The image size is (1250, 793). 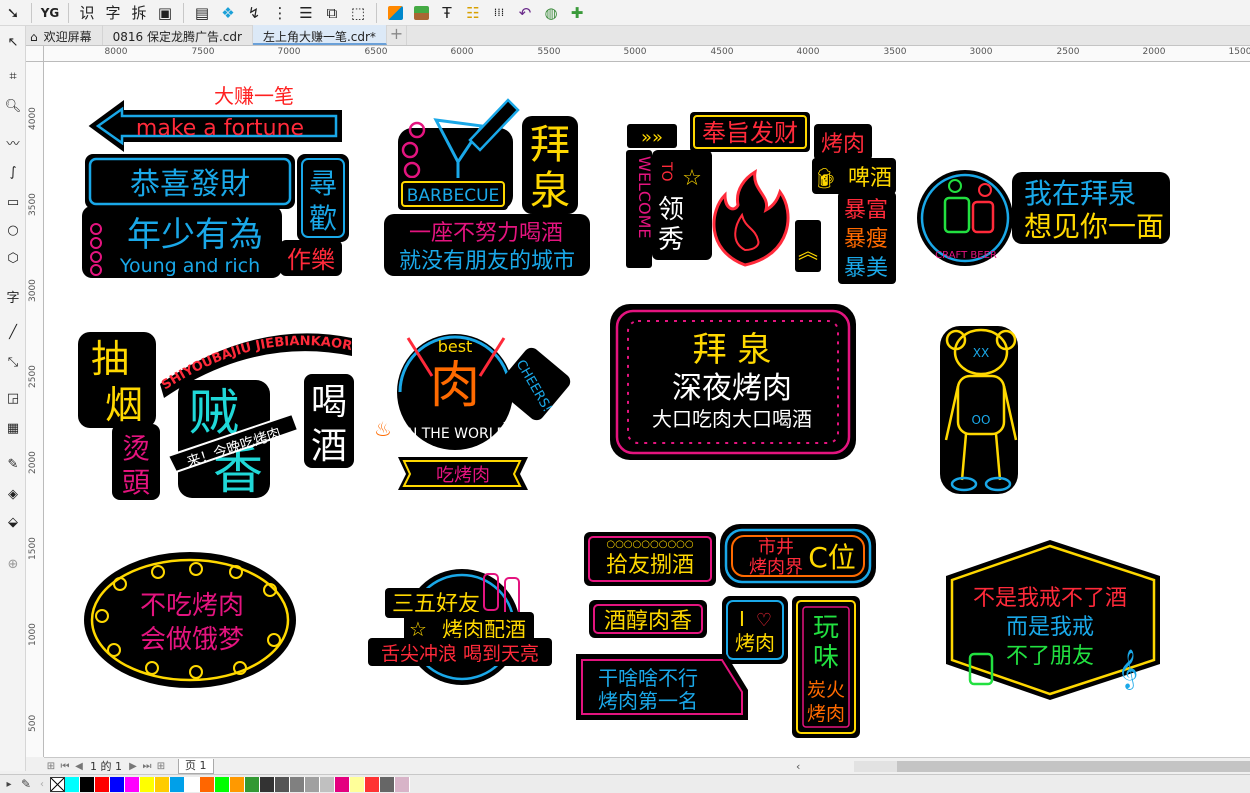 I want to click on image-tool-icon, so click(x=421, y=13).